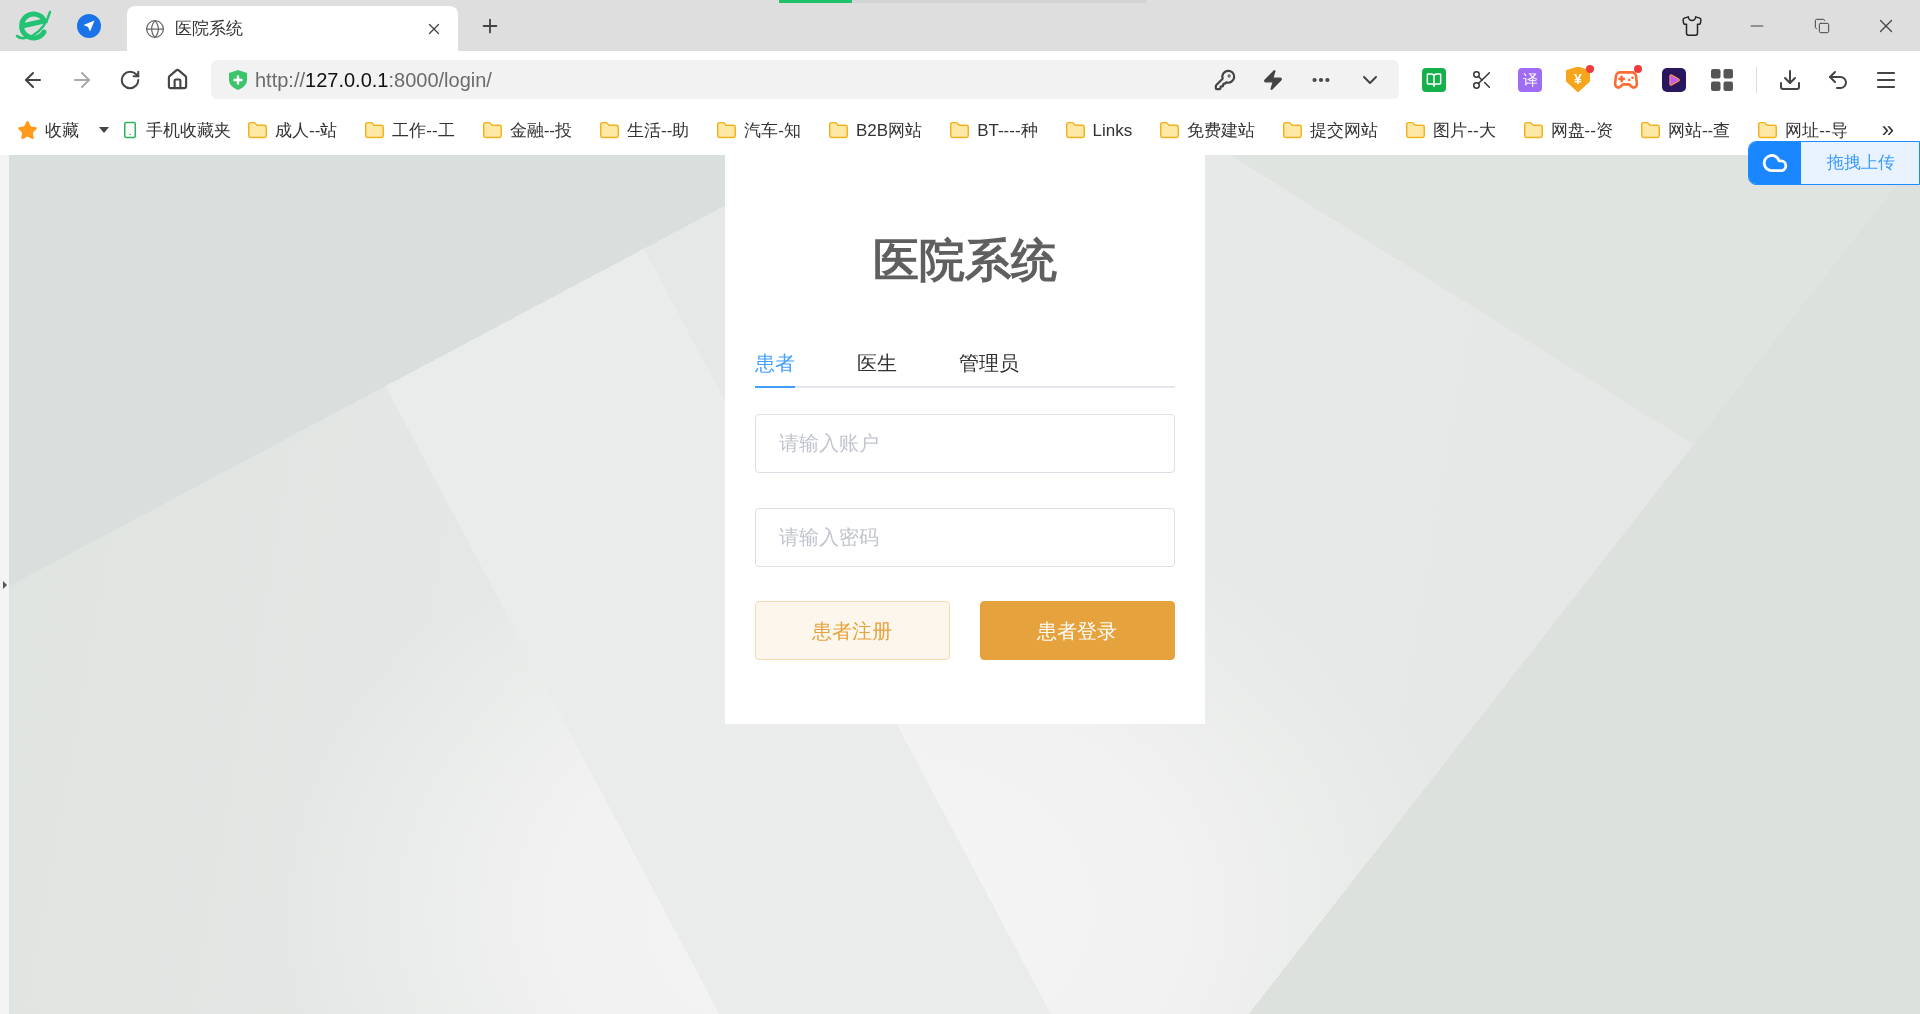  What do you see at coordinates (1530, 79) in the screenshot?
I see `translate-button: 译` at bounding box center [1530, 79].